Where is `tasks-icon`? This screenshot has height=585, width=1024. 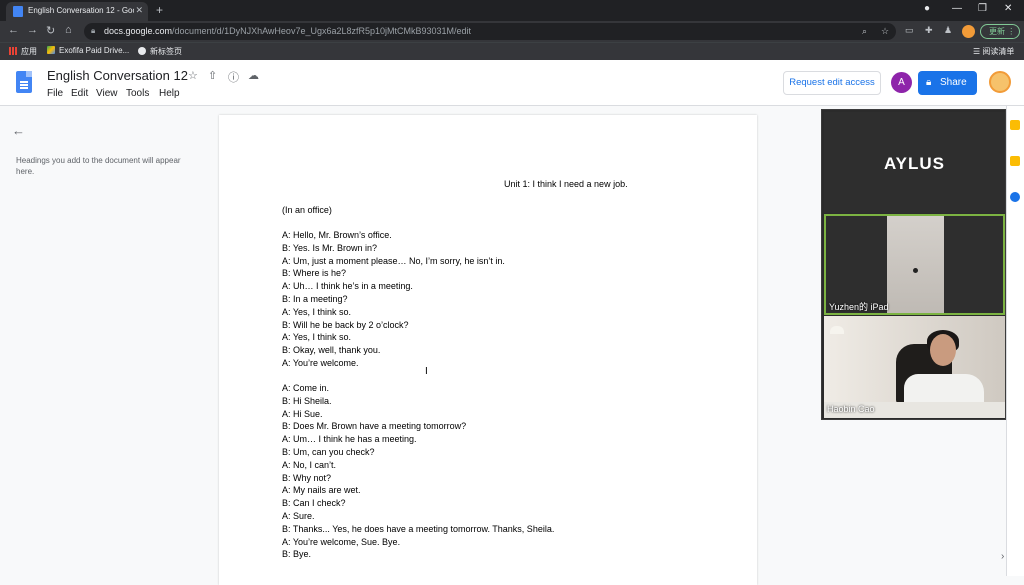 tasks-icon is located at coordinates (1015, 197).